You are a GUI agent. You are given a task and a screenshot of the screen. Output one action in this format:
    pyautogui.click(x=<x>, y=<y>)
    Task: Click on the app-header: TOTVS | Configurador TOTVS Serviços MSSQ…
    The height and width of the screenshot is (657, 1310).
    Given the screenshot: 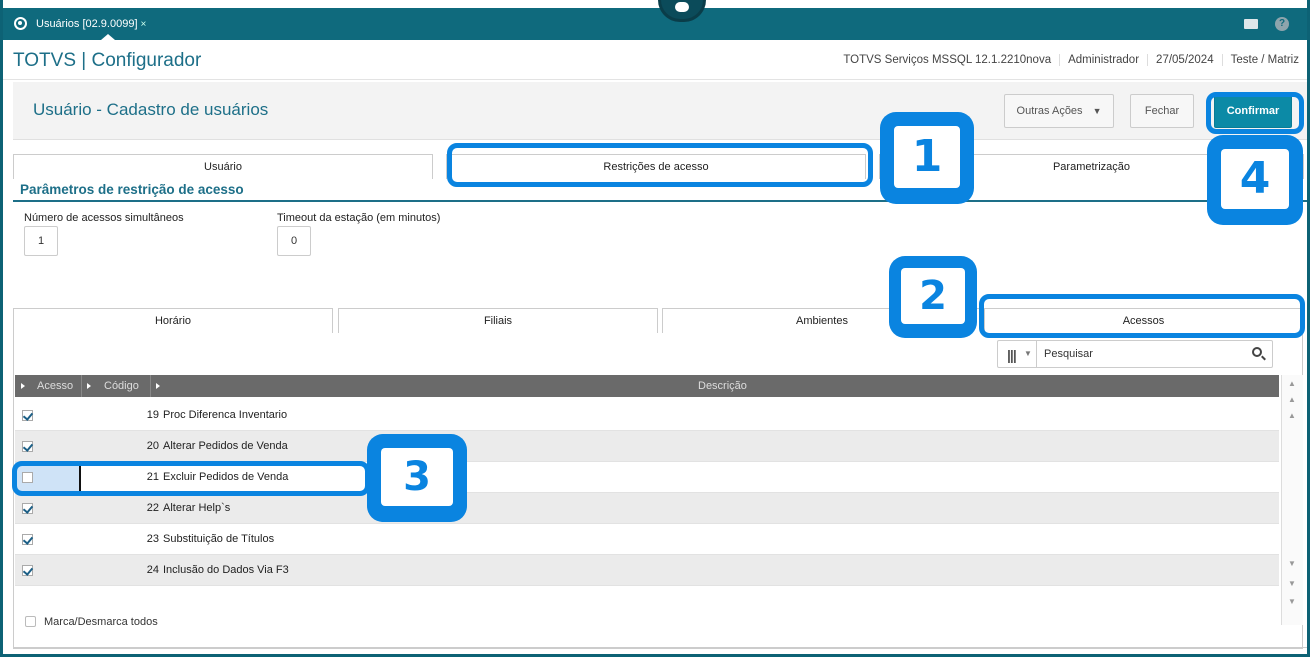 What is the action you would take?
    pyautogui.click(x=655, y=60)
    